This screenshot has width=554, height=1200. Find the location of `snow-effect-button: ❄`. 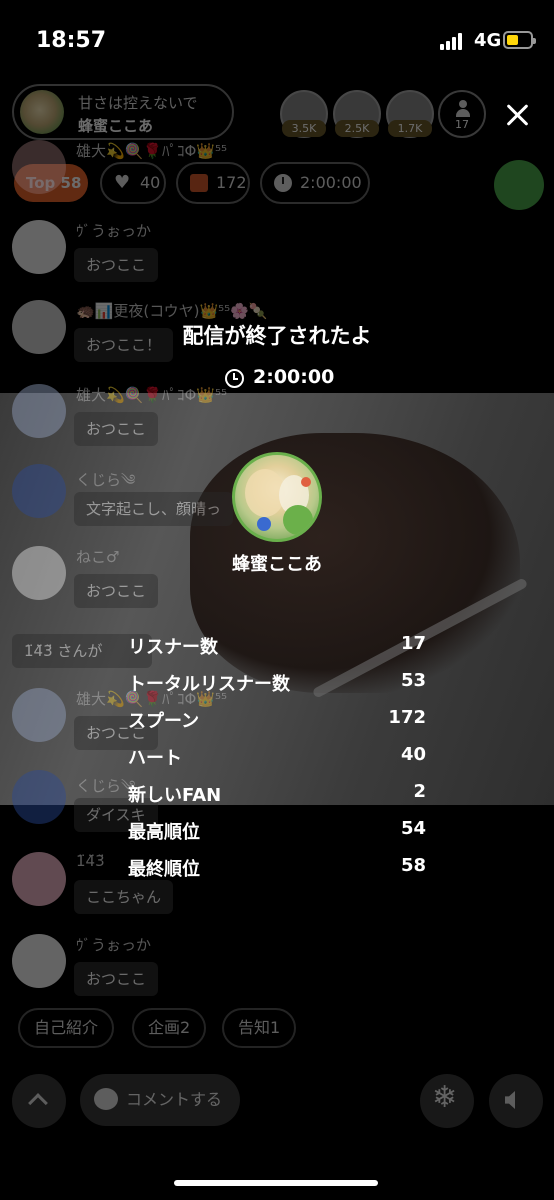

snow-effect-button: ❄ is located at coordinates (447, 1101).